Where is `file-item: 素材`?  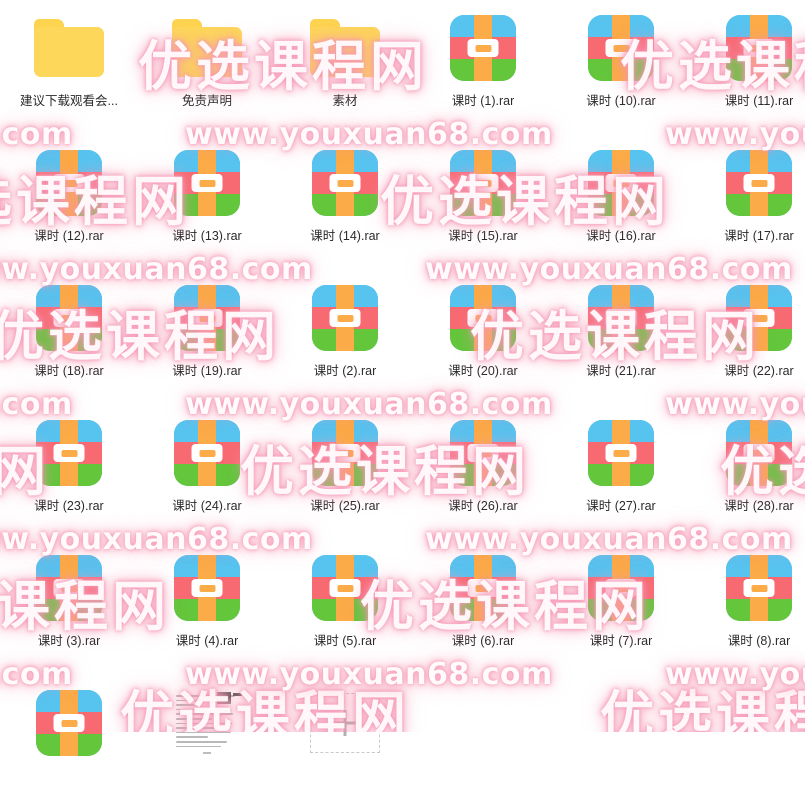 file-item: 素材 is located at coordinates (345, 67).